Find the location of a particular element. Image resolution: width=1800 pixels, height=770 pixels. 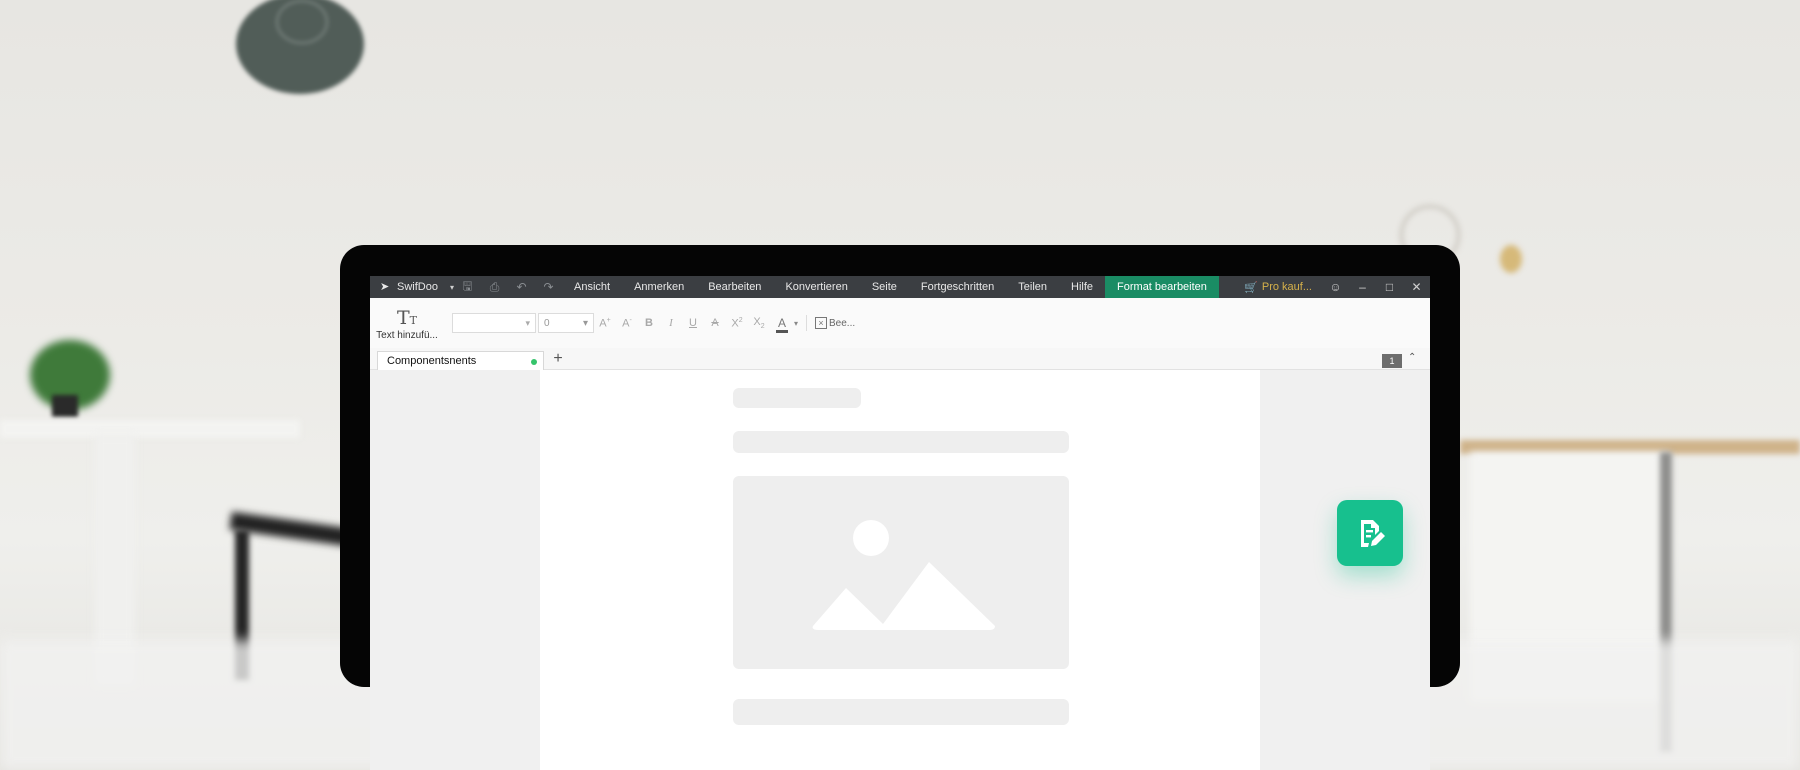

bold-icon: B is located at coordinates (649, 323).